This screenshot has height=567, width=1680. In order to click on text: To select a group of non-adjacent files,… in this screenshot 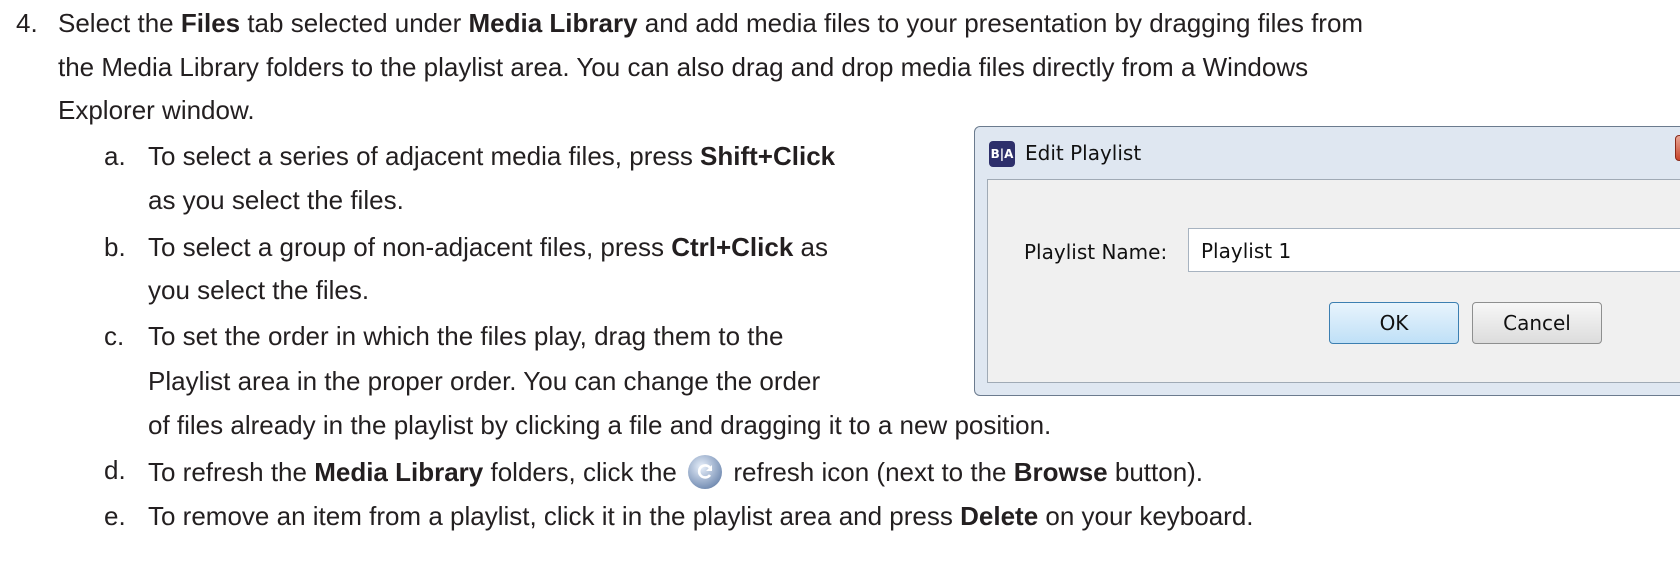, I will do `click(410, 247)`.